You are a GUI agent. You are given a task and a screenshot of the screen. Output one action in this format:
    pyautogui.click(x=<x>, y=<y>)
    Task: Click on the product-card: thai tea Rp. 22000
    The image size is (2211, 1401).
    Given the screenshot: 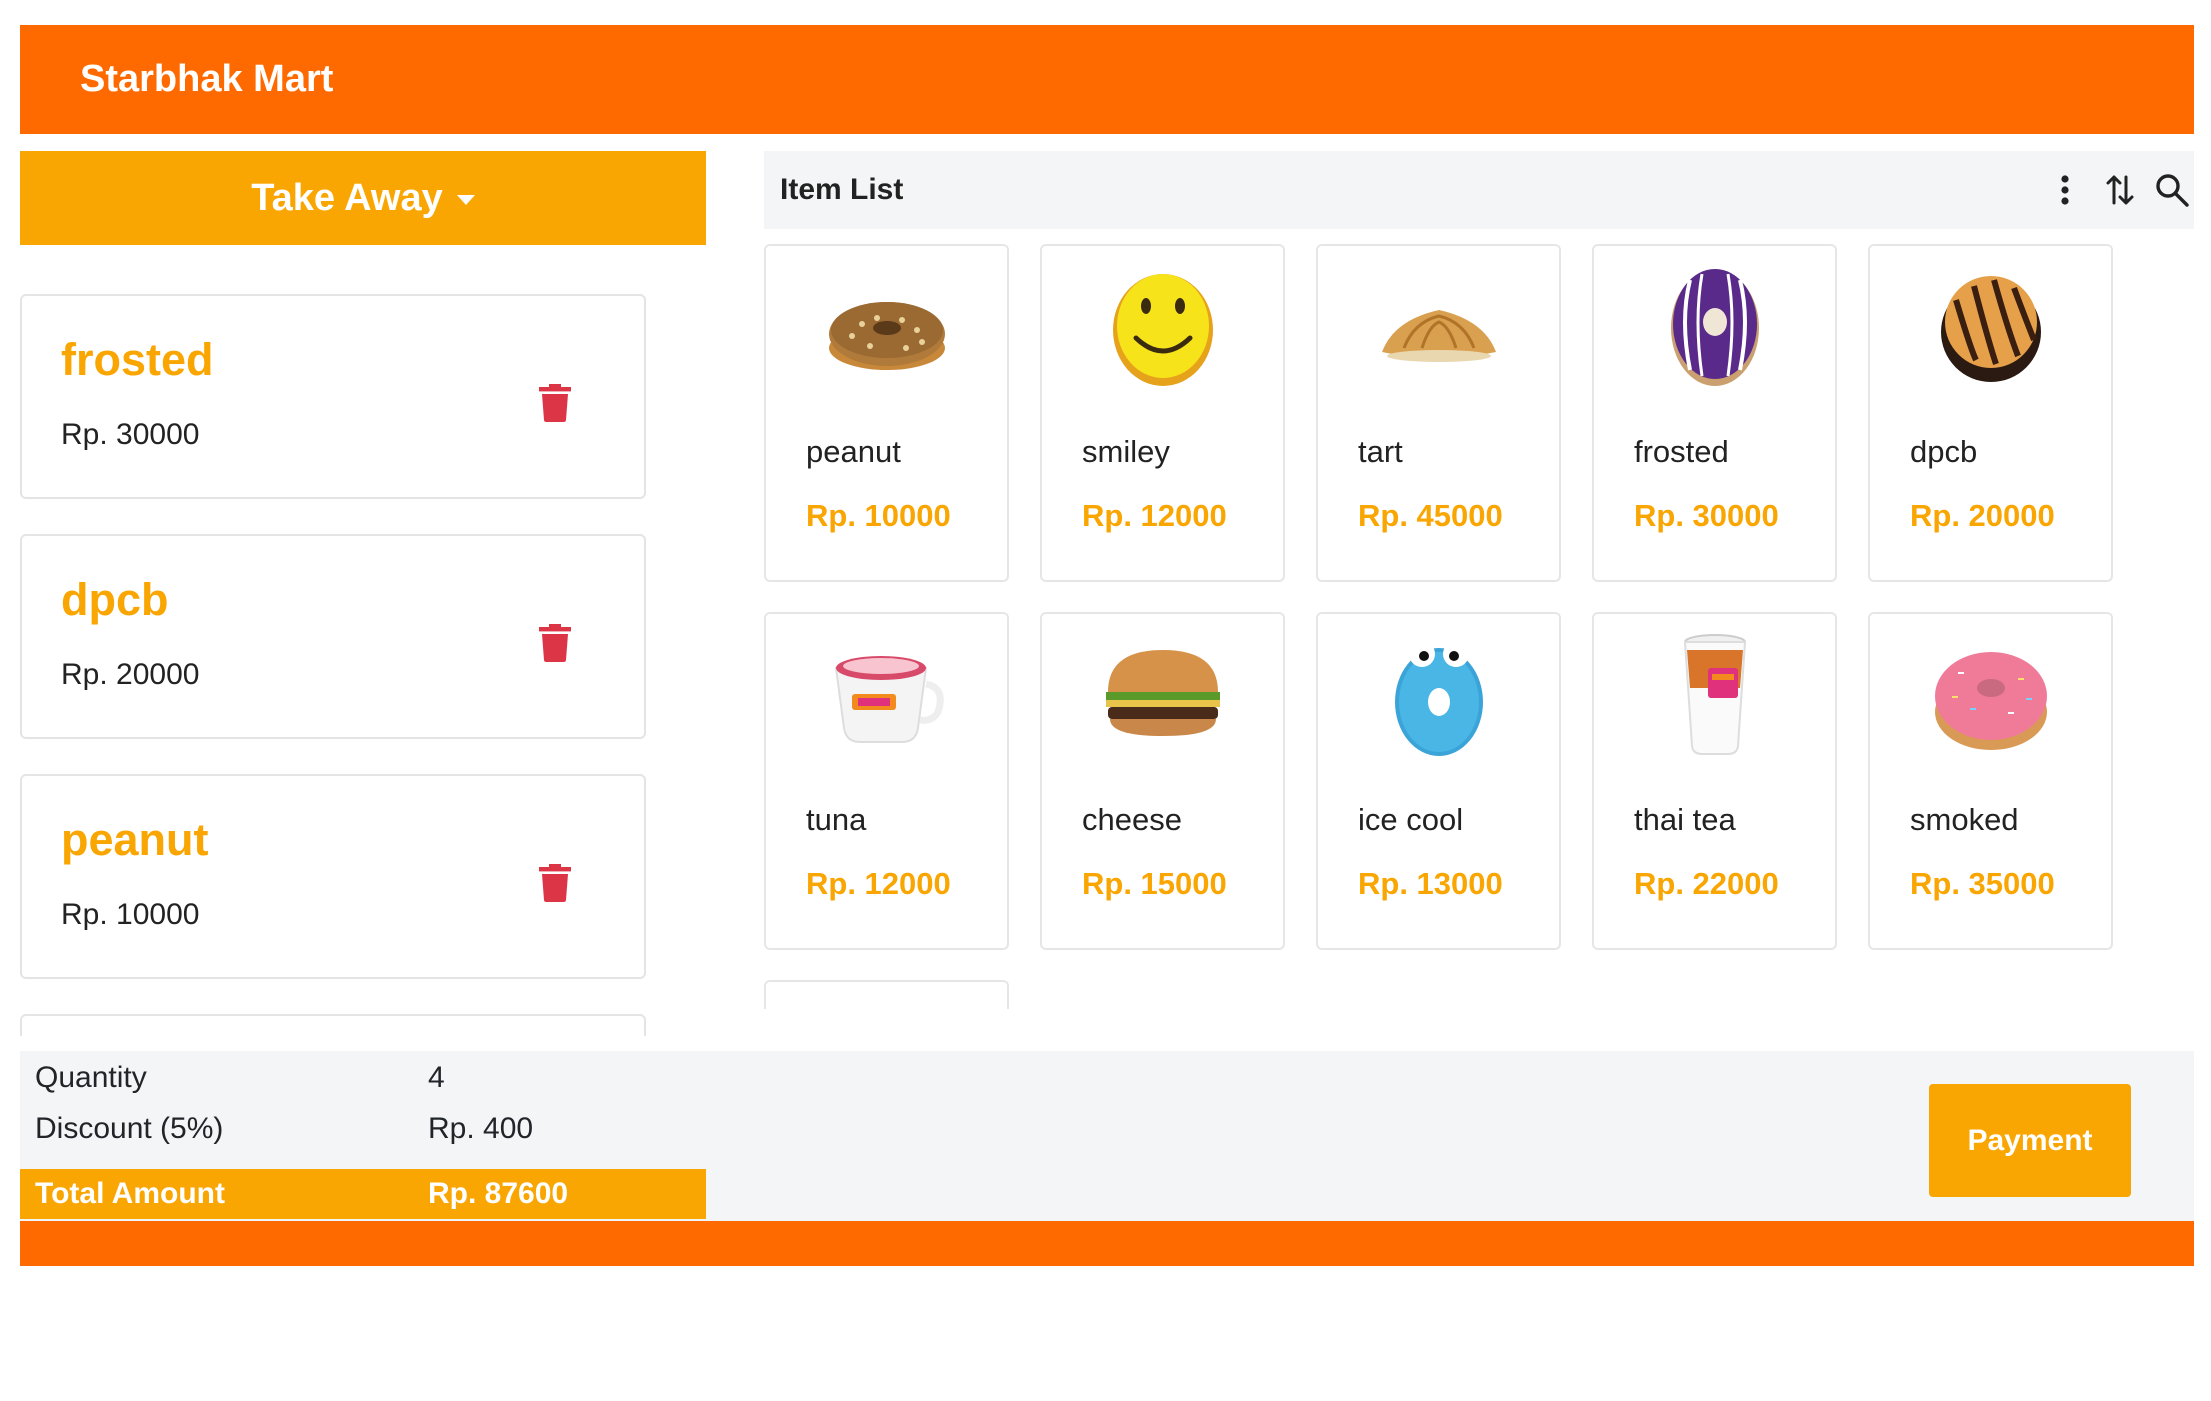 What is the action you would take?
    pyautogui.click(x=1714, y=781)
    